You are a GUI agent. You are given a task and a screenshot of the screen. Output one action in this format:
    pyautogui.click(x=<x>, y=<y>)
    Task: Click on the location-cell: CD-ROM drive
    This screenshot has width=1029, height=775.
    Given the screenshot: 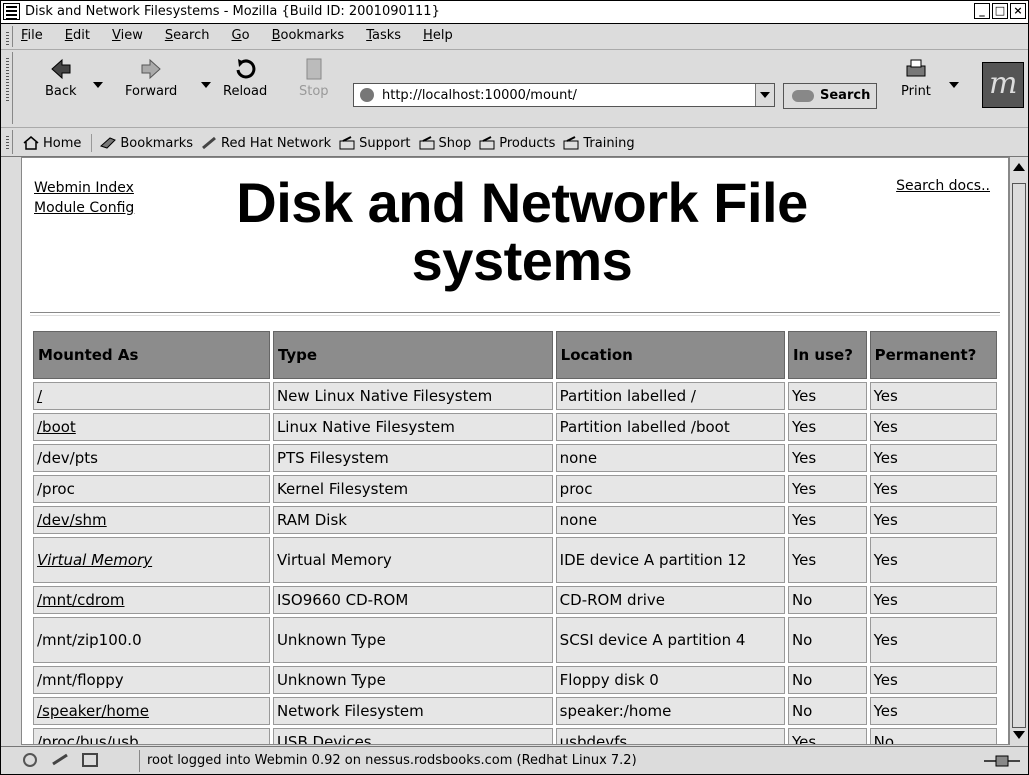 What is the action you would take?
    pyautogui.click(x=670, y=600)
    